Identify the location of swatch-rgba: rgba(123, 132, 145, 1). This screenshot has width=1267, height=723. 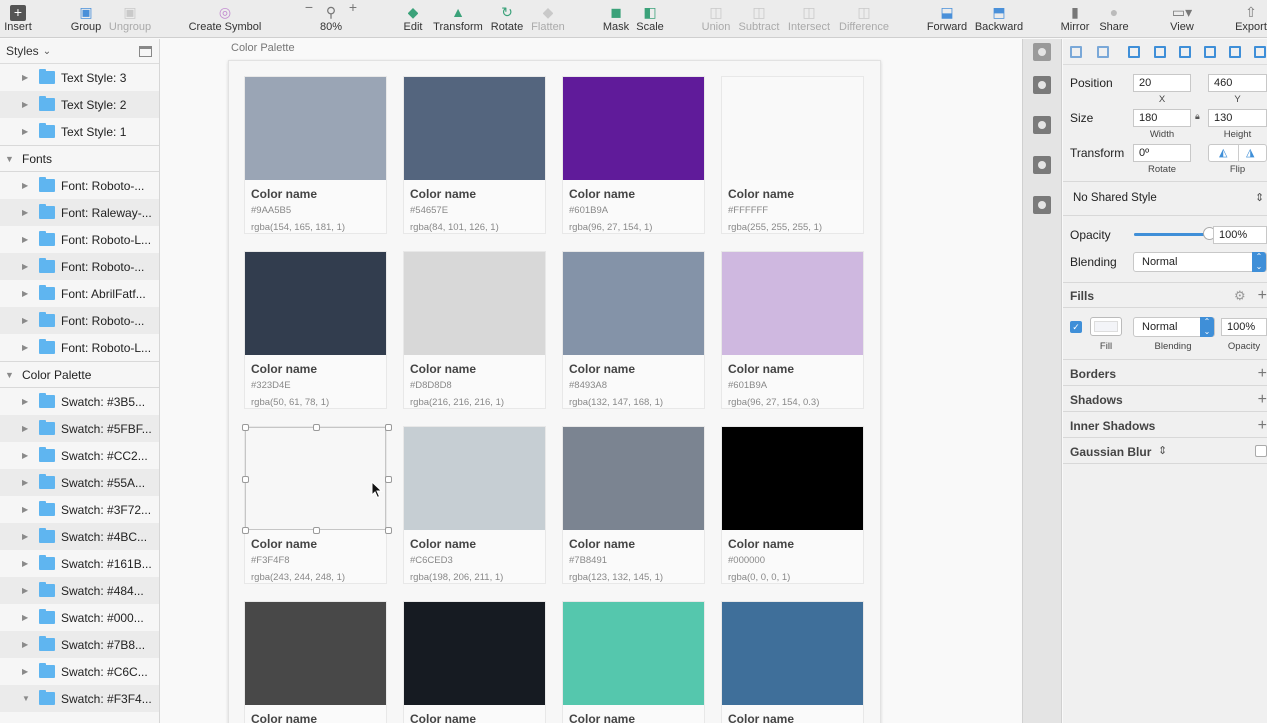
(636, 577).